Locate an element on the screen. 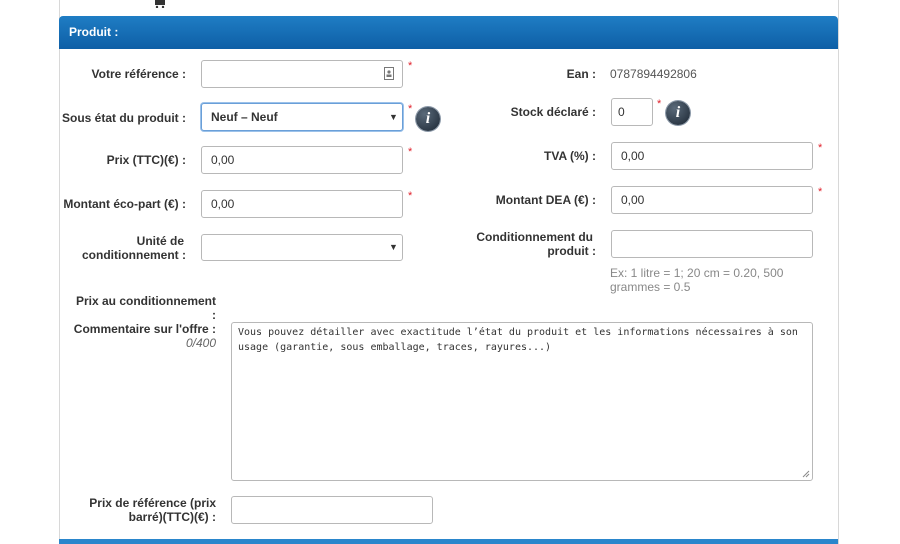 This screenshot has height=544, width=900. cart-icon is located at coordinates (160, 4).